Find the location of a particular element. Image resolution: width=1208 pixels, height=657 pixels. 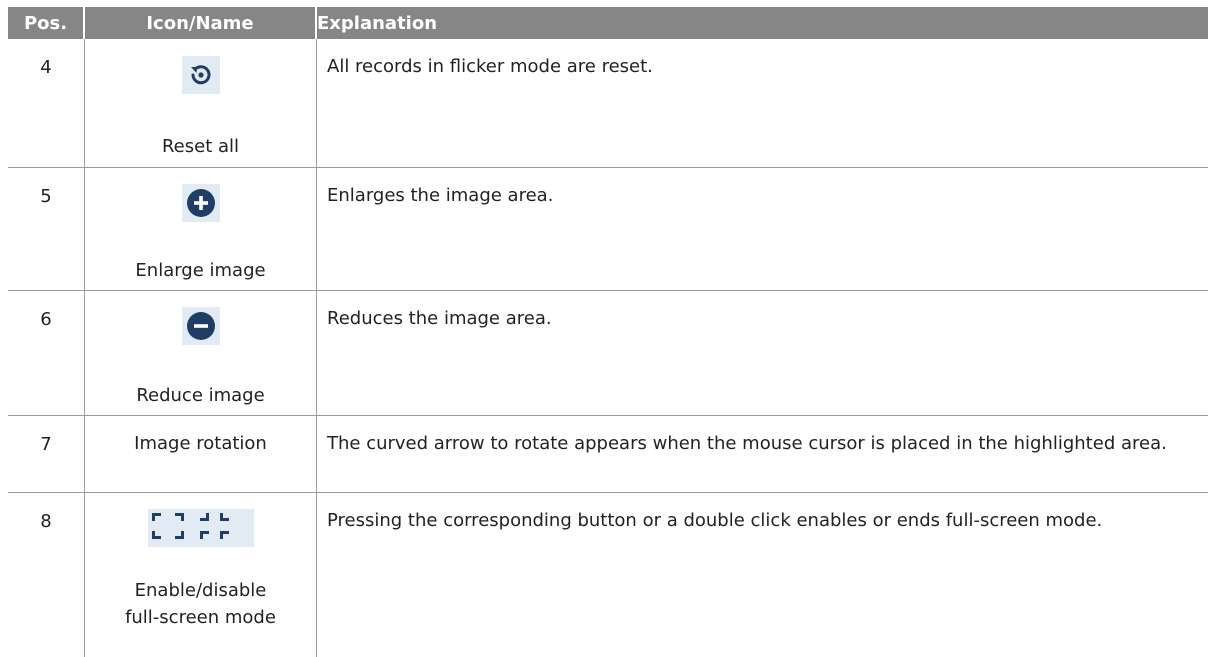

row-pos: 4 is located at coordinates (46, 103).